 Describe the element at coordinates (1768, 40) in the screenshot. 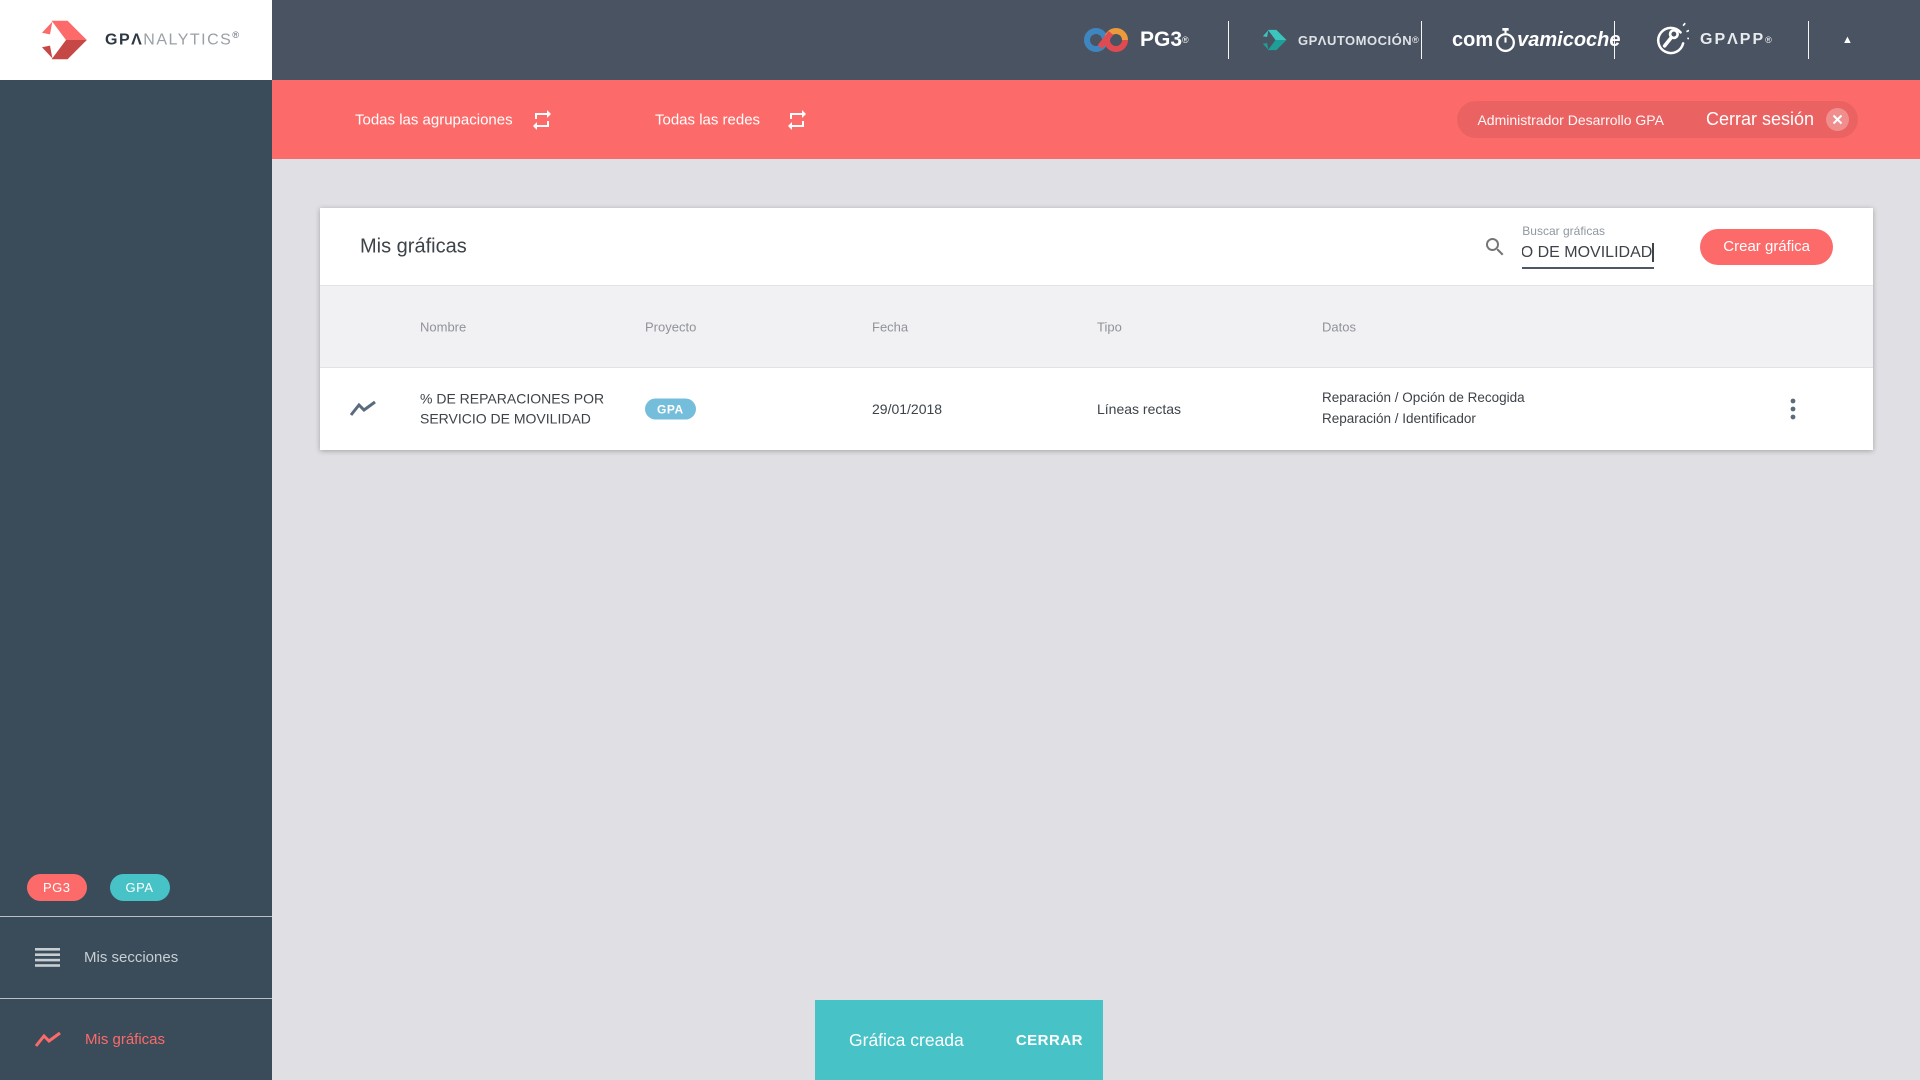

I see `gpapp-registered-mark: ®` at that location.